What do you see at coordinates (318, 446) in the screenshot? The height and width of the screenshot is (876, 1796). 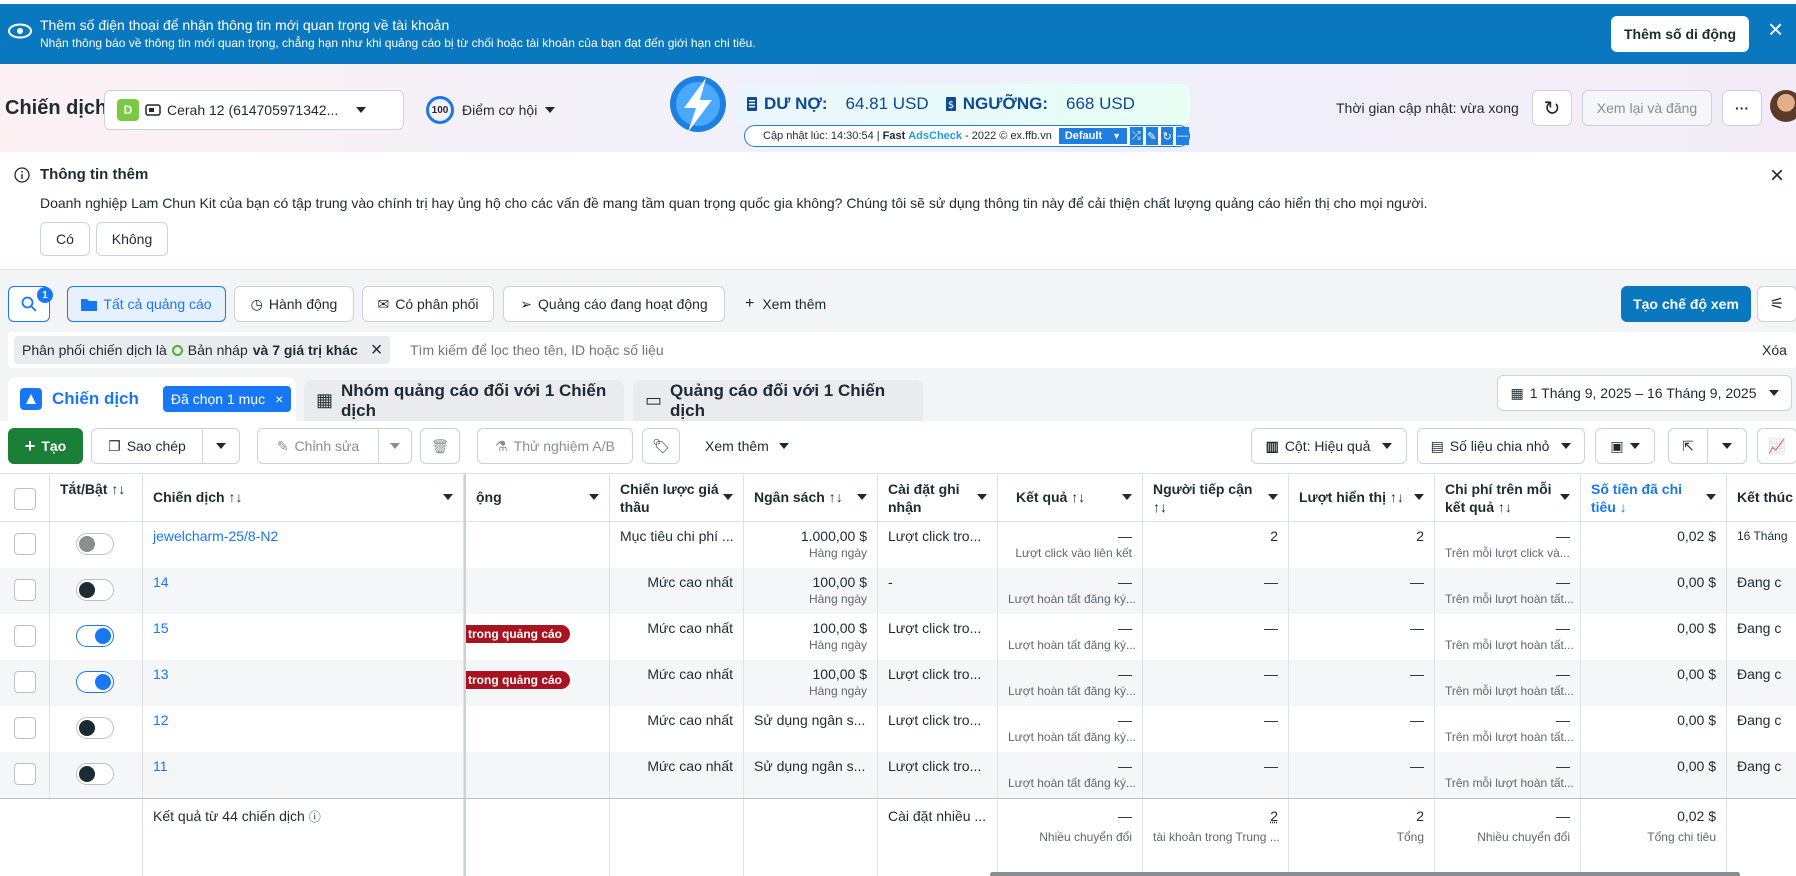 I see `edit-button: ✎ Chỉnh sửa` at bounding box center [318, 446].